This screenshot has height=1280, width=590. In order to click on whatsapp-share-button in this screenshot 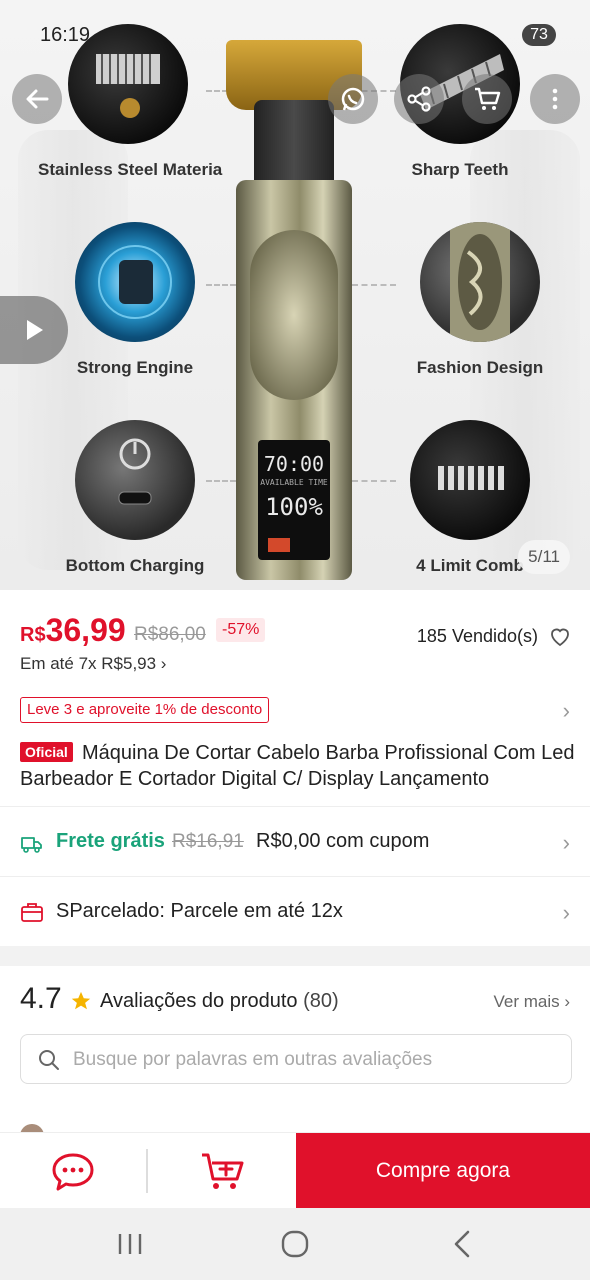, I will do `click(353, 99)`.